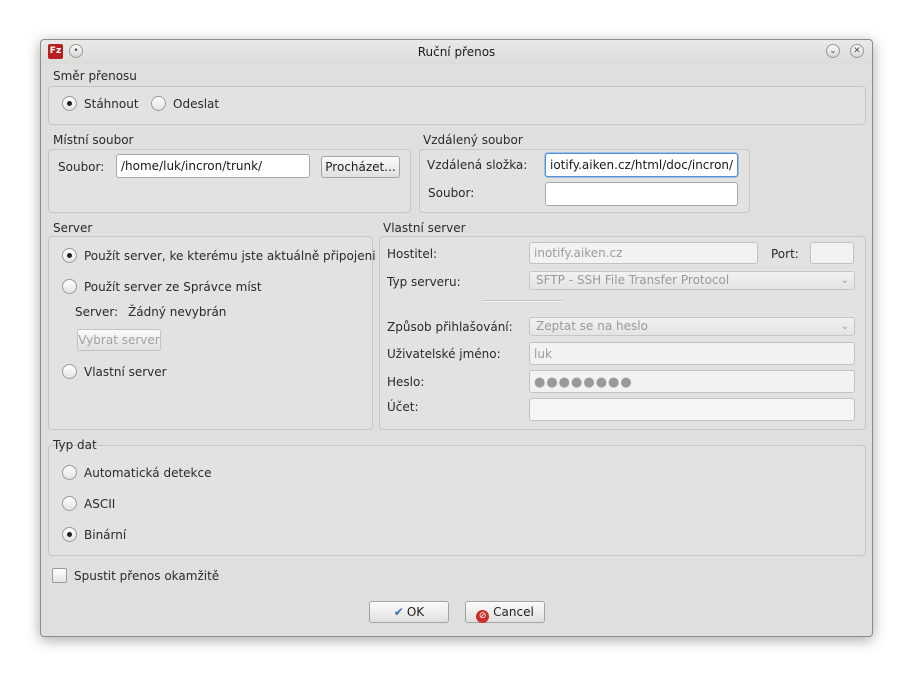 Image resolution: width=913 pixels, height=678 pixels. What do you see at coordinates (633, 280) in the screenshot?
I see `server-type-value: SFTP - SSH File Transfer Protocol` at bounding box center [633, 280].